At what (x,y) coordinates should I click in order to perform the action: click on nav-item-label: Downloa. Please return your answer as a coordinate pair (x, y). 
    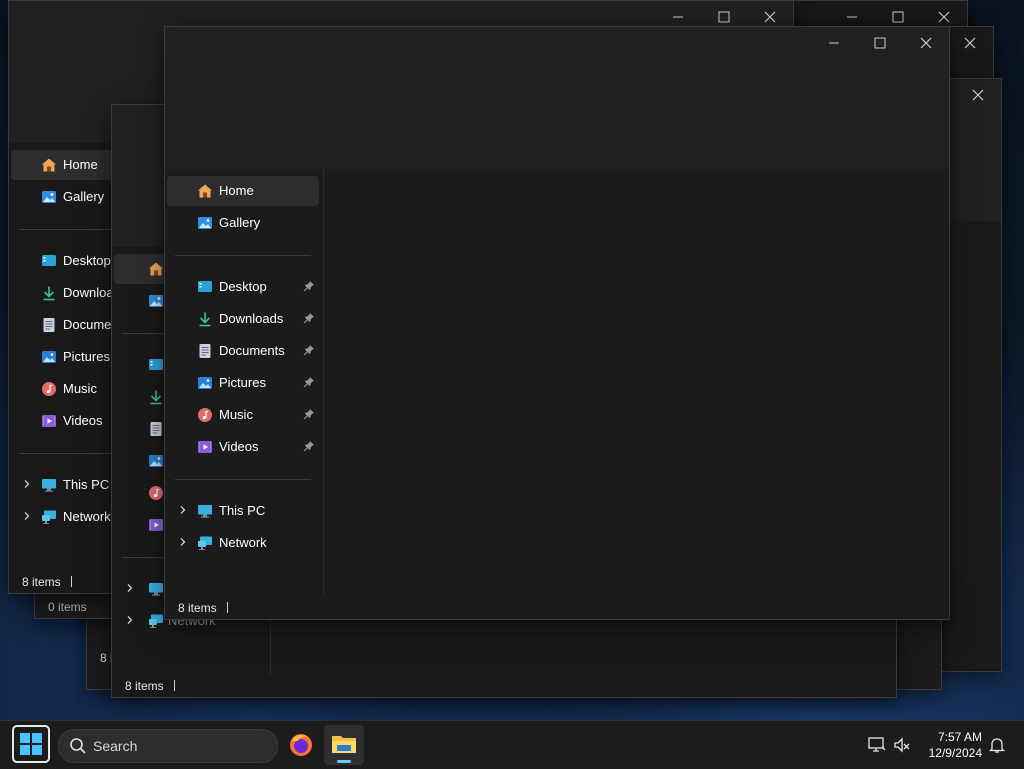
    Looking at the image, I should click on (88, 292).